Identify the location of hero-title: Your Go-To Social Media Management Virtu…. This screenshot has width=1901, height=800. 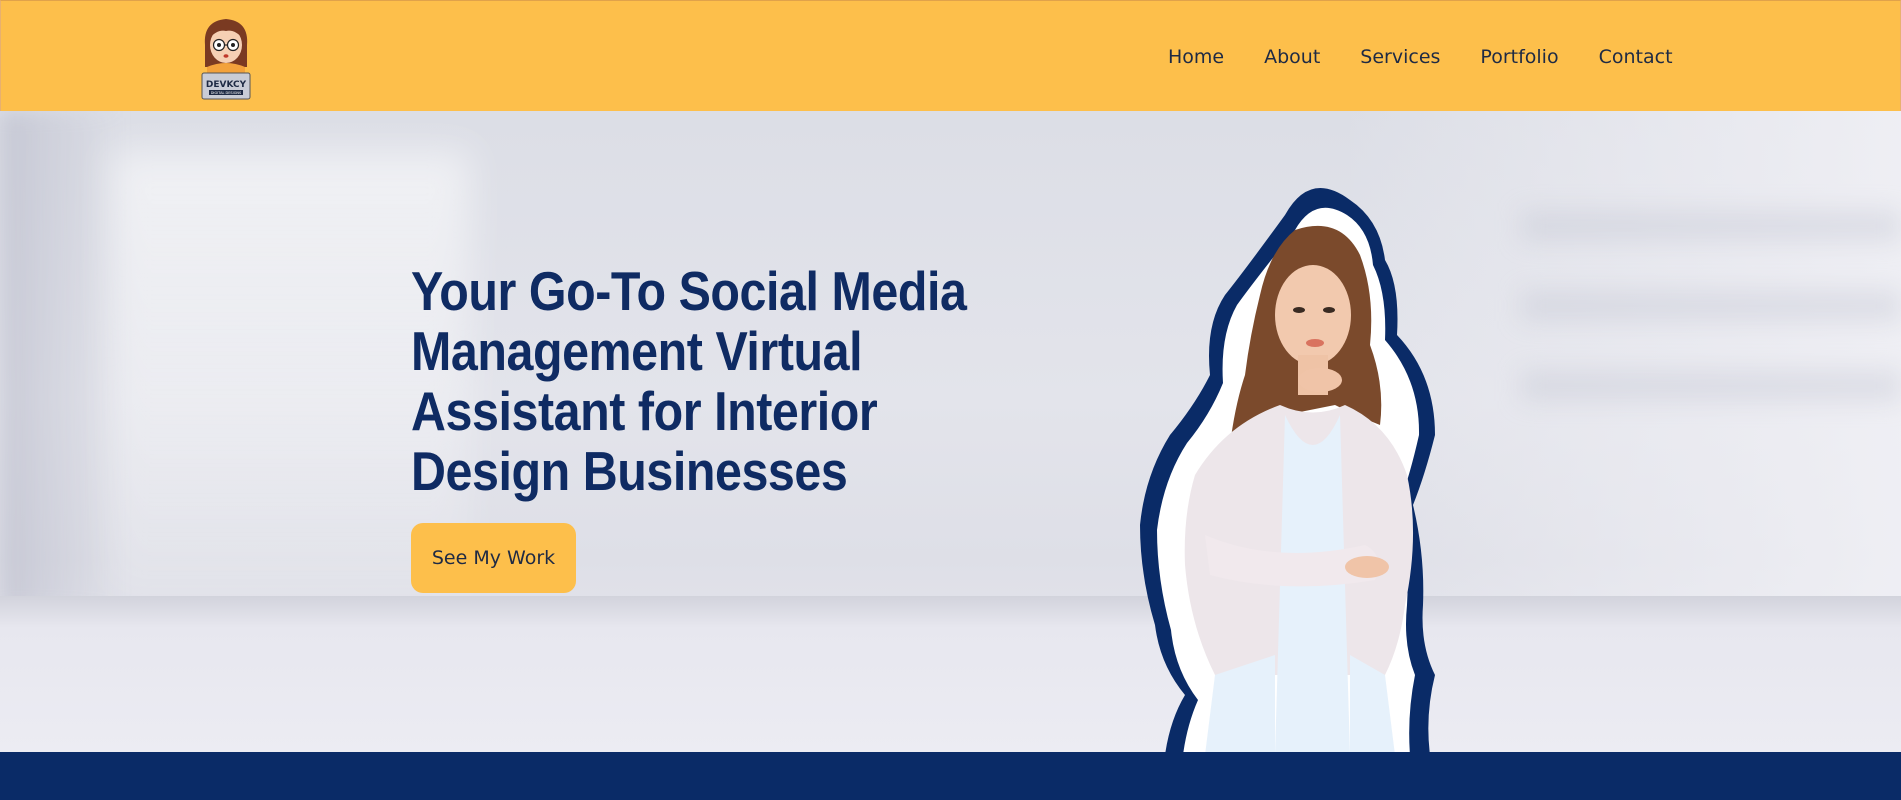
(689, 381).